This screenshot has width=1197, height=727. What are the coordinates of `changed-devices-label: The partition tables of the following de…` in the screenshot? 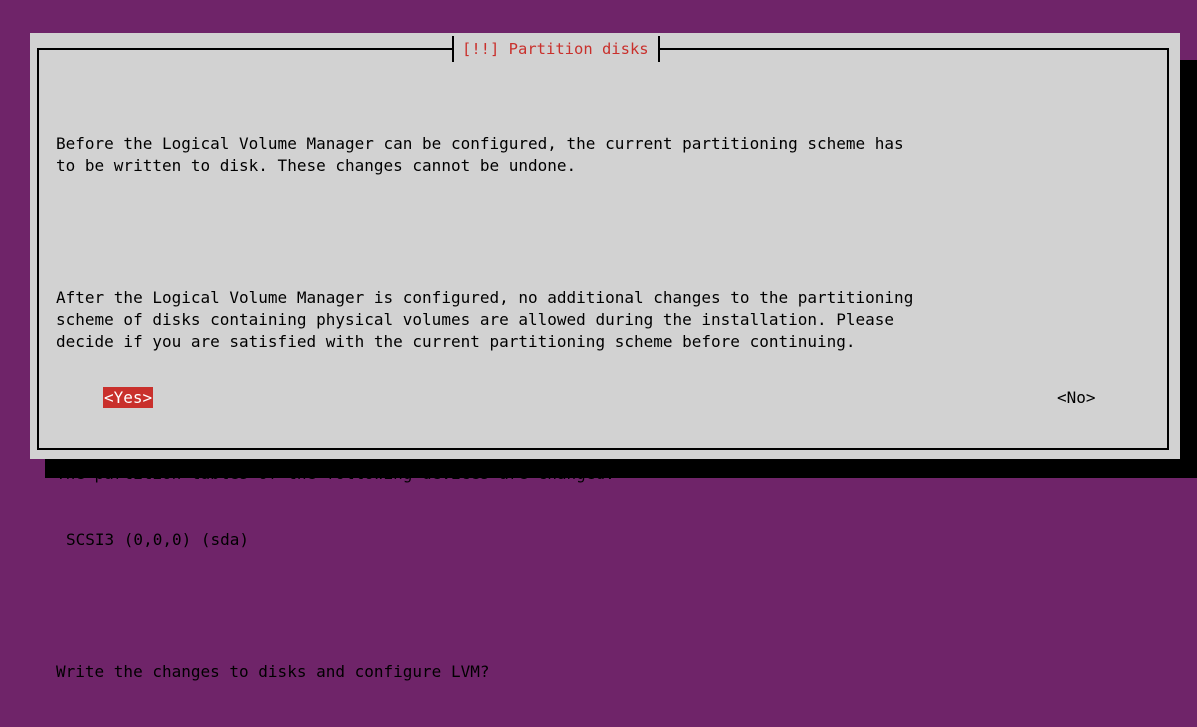 It's located at (335, 473).